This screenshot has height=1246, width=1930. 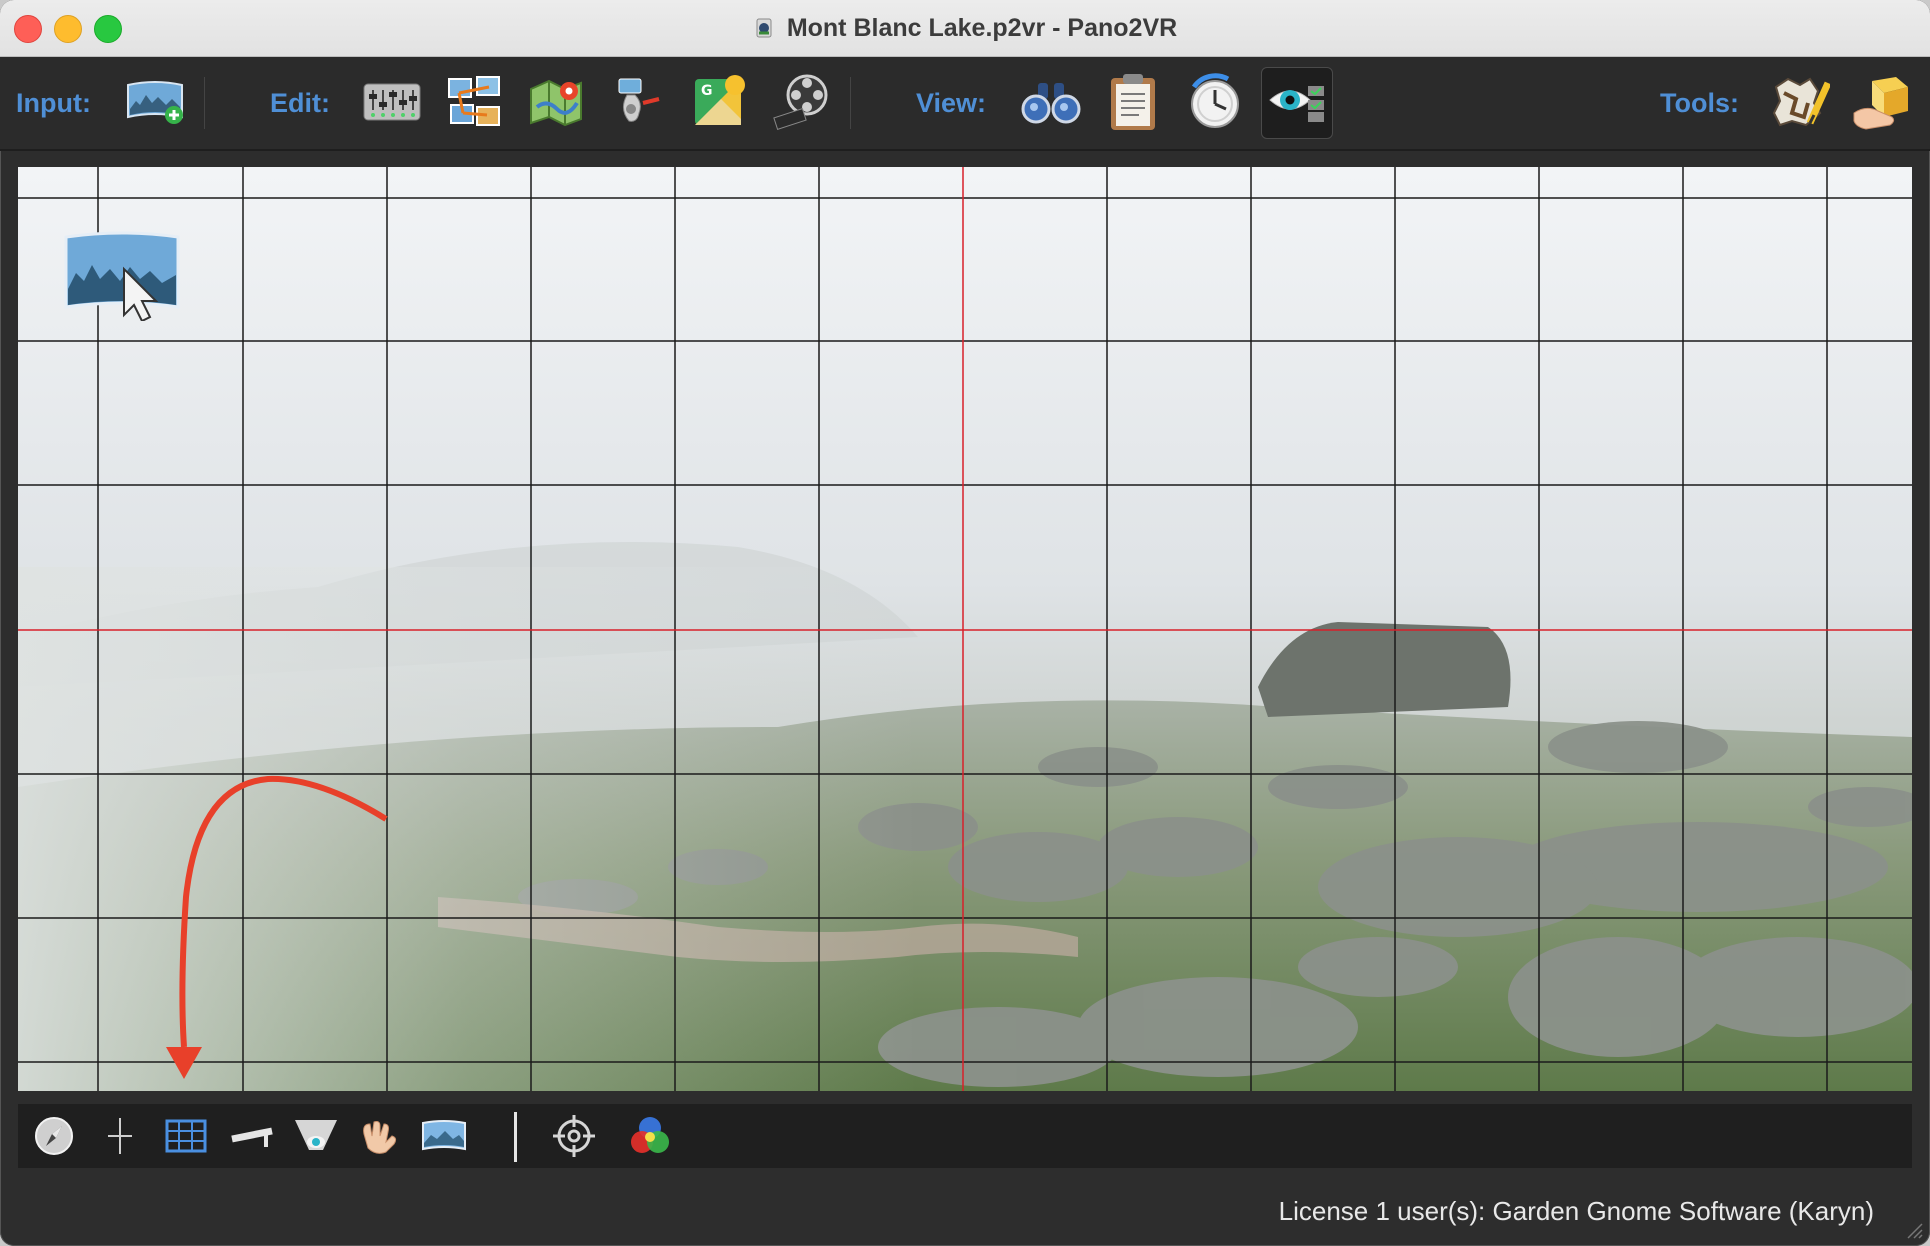 I want to click on crosshair-plus-icon, so click(x=120, y=1136).